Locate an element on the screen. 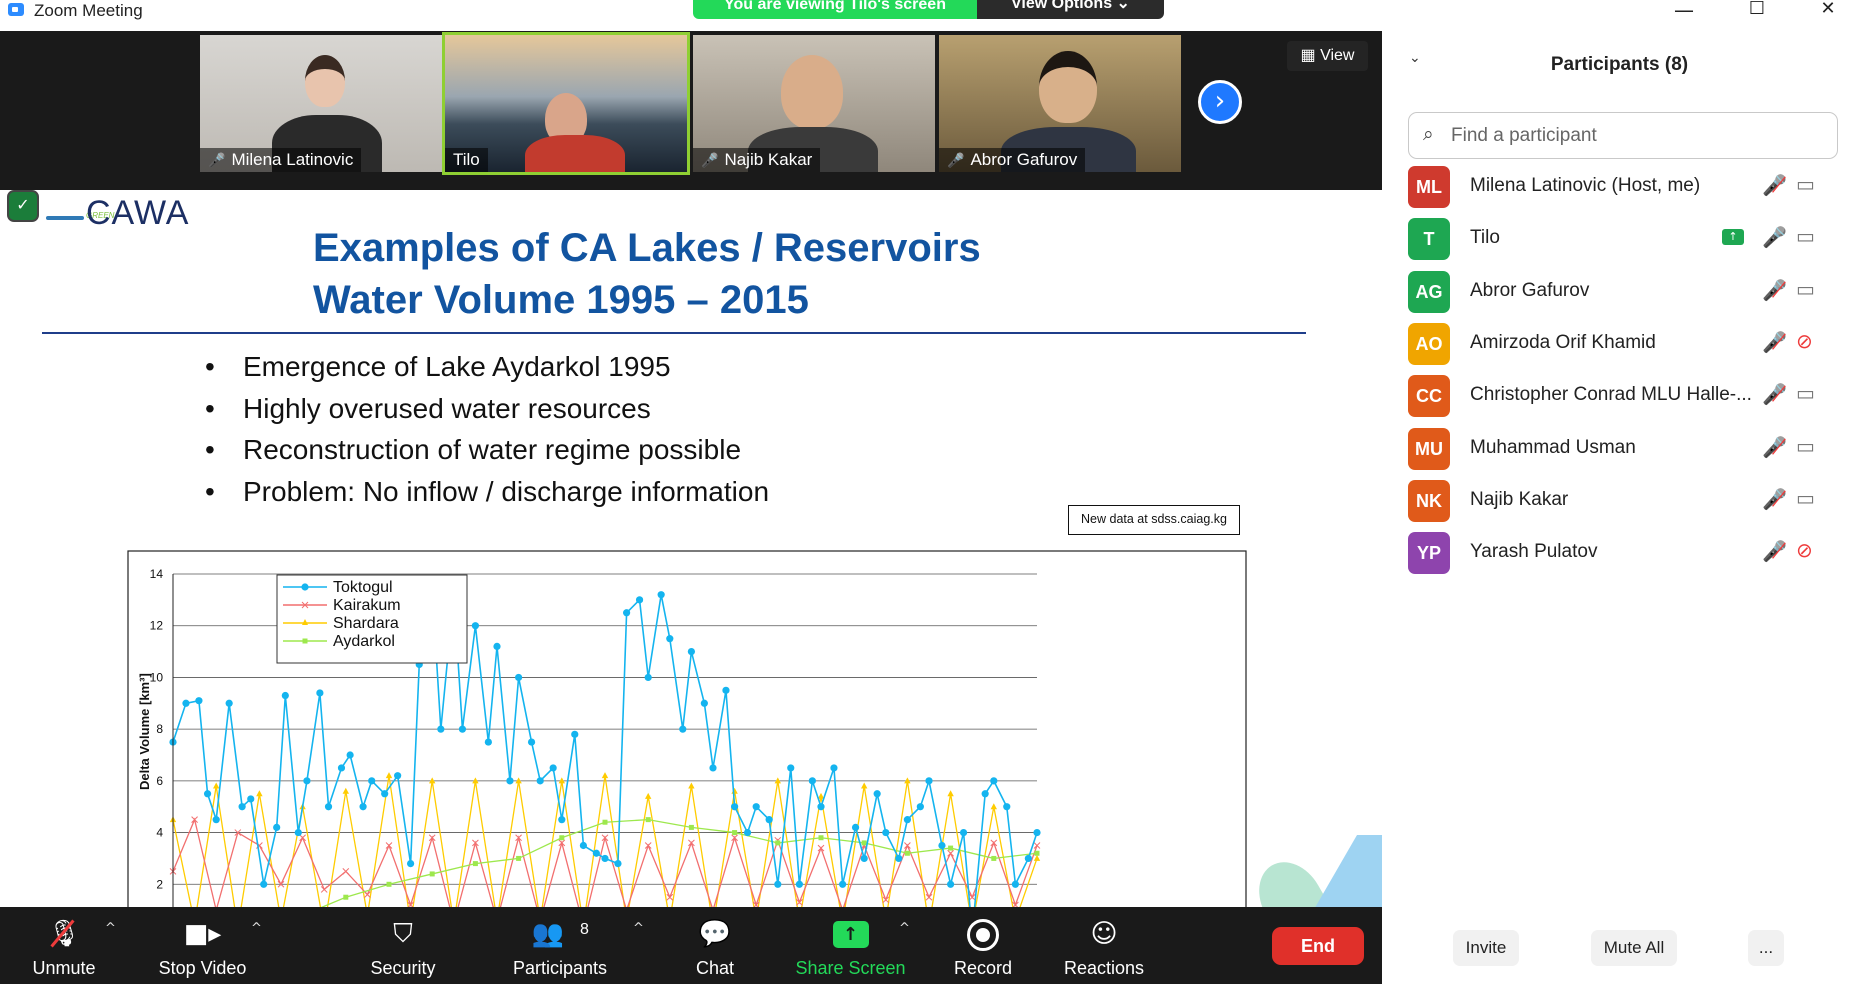 This screenshot has height=984, width=1857. participants-options-caret-icon: ^ is located at coordinates (638, 928).